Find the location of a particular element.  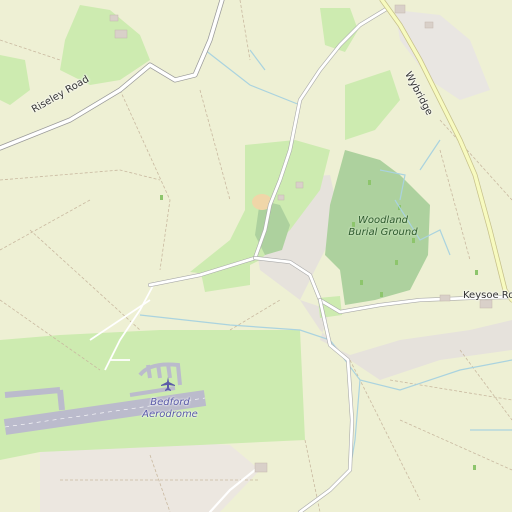

woodland-label-line2: Burial Ground is located at coordinates (383, 232).